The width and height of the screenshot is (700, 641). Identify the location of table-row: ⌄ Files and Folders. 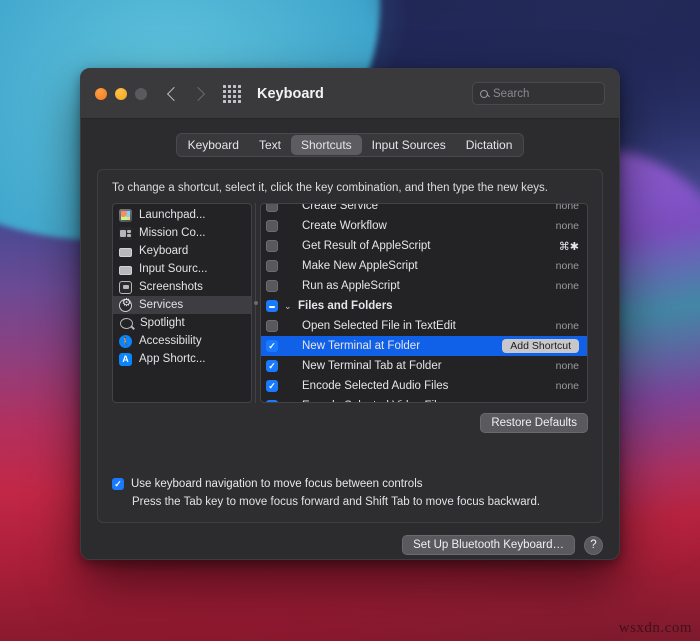
(424, 306).